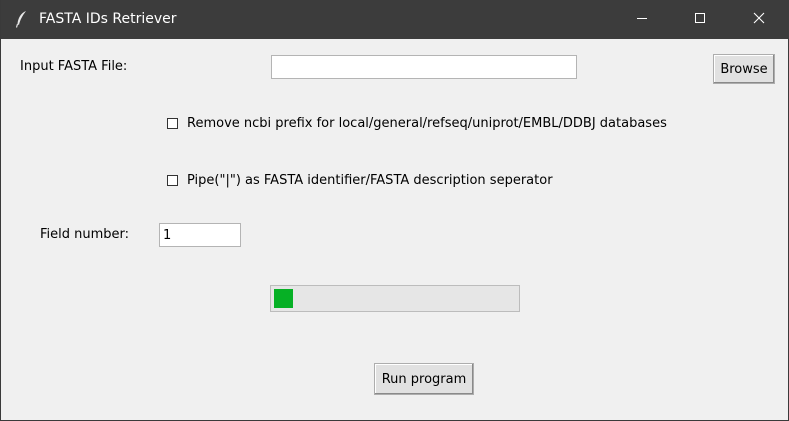 This screenshot has height=421, width=789. Describe the element at coordinates (200, 235) in the screenshot. I see `field-number-field` at that location.